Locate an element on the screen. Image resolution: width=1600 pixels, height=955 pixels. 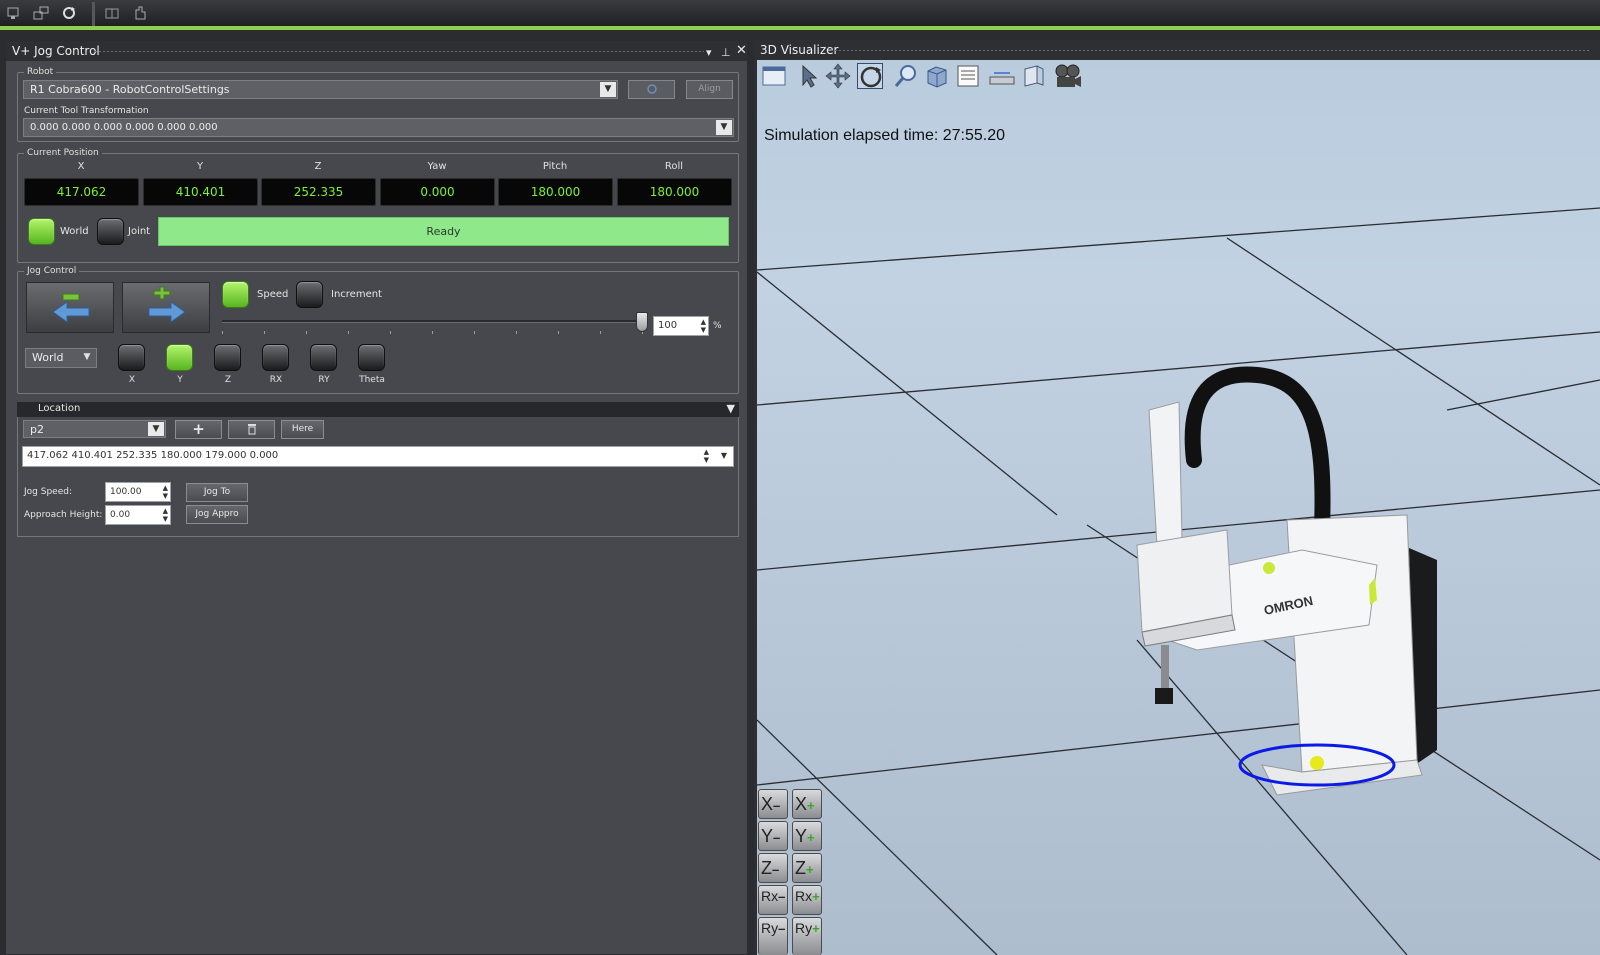
hand-icon is located at coordinates (140, 14).